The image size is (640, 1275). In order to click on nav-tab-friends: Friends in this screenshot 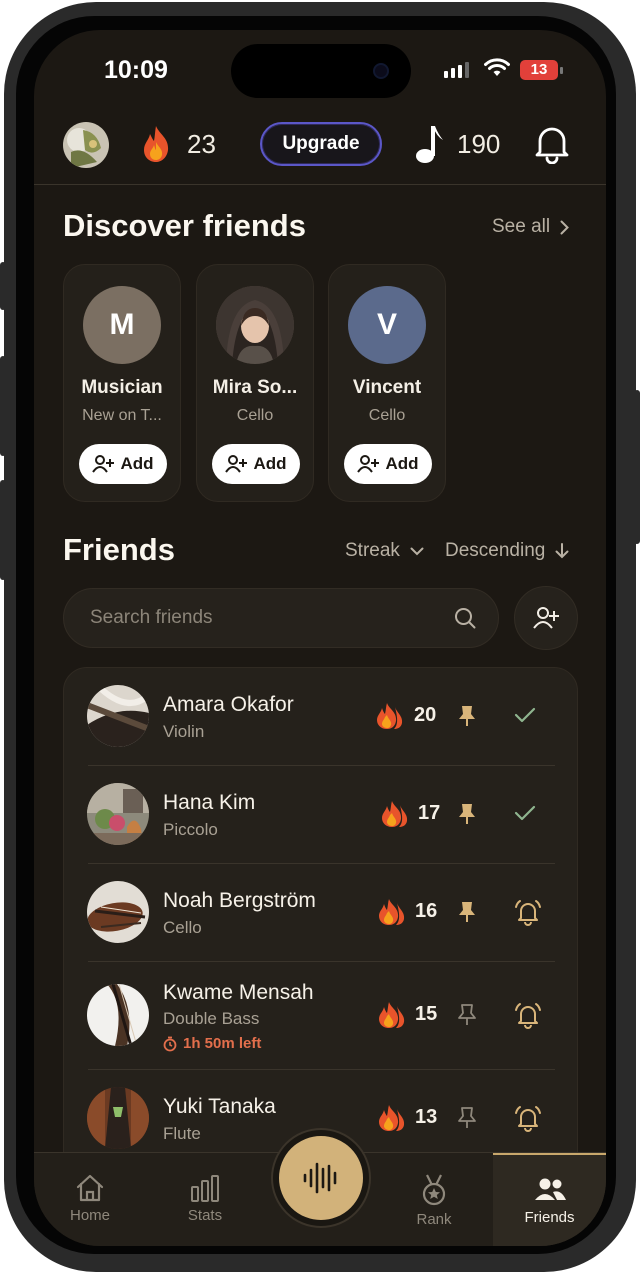, I will do `click(549, 1199)`.